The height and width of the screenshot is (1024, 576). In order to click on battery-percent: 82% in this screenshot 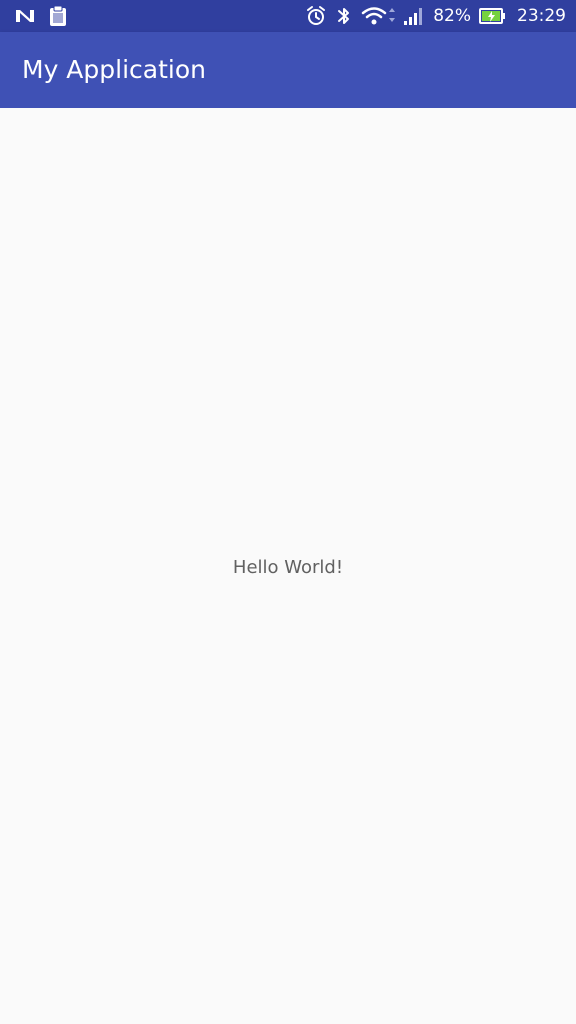, I will do `click(452, 16)`.